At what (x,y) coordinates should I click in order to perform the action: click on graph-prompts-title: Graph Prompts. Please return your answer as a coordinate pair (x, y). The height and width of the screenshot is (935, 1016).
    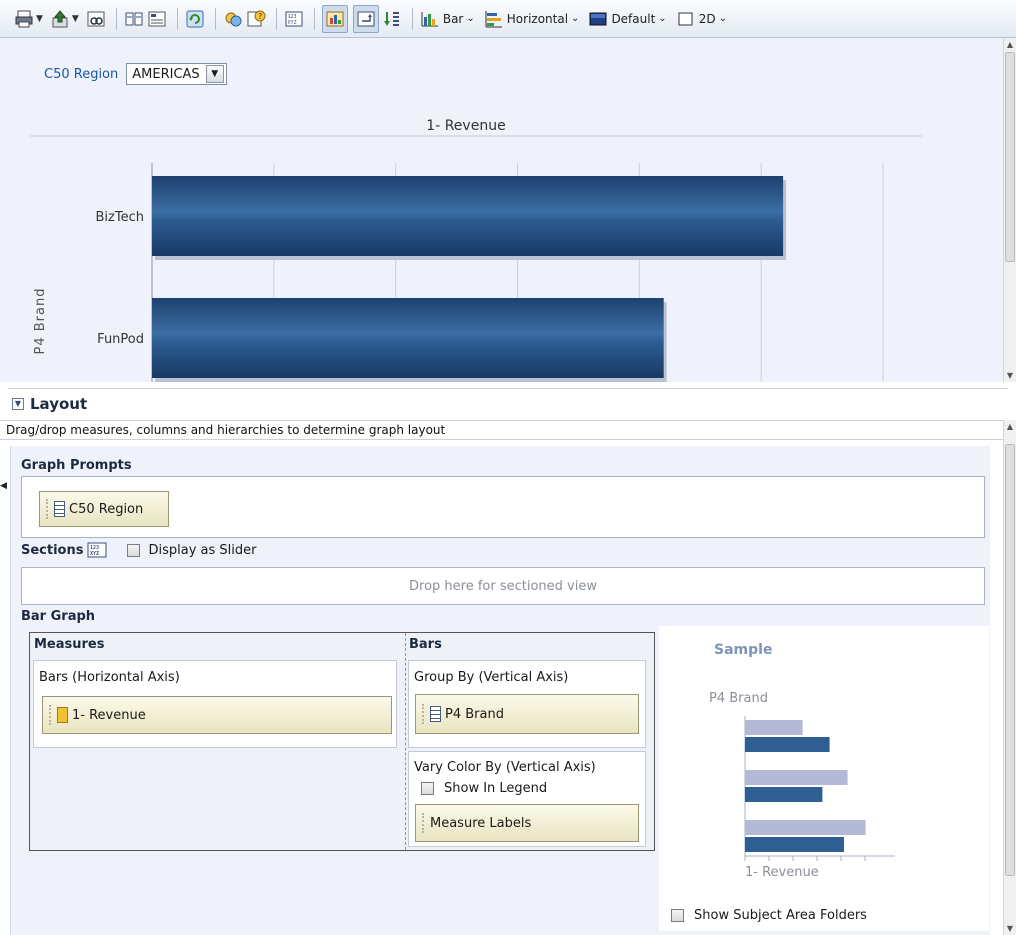
    Looking at the image, I should click on (76, 465).